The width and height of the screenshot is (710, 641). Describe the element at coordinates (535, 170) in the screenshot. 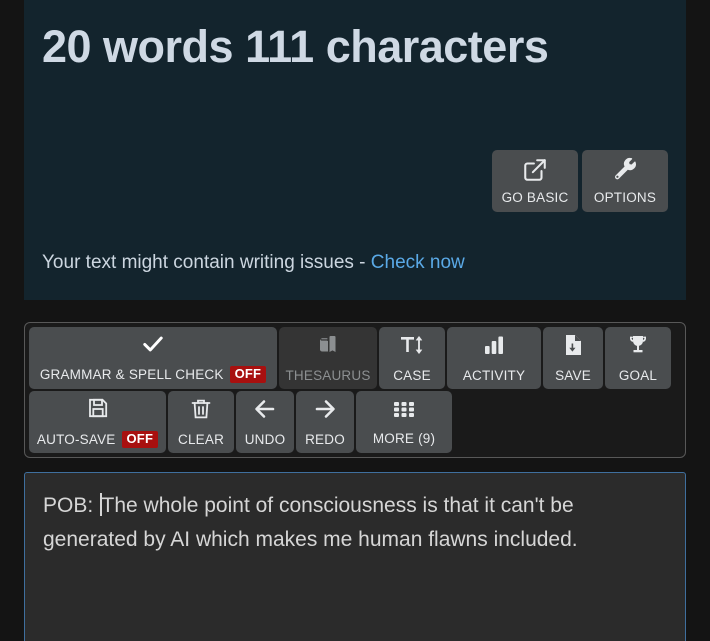

I see `external-link-icon` at that location.